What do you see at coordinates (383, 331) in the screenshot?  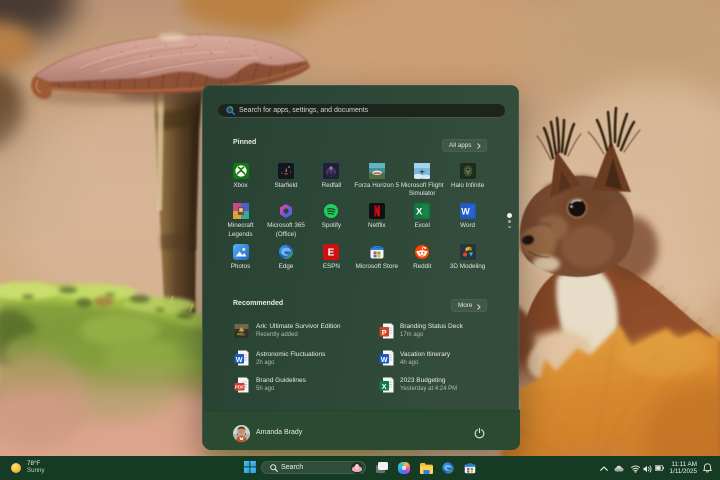 I see `svg-text: P` at bounding box center [383, 331].